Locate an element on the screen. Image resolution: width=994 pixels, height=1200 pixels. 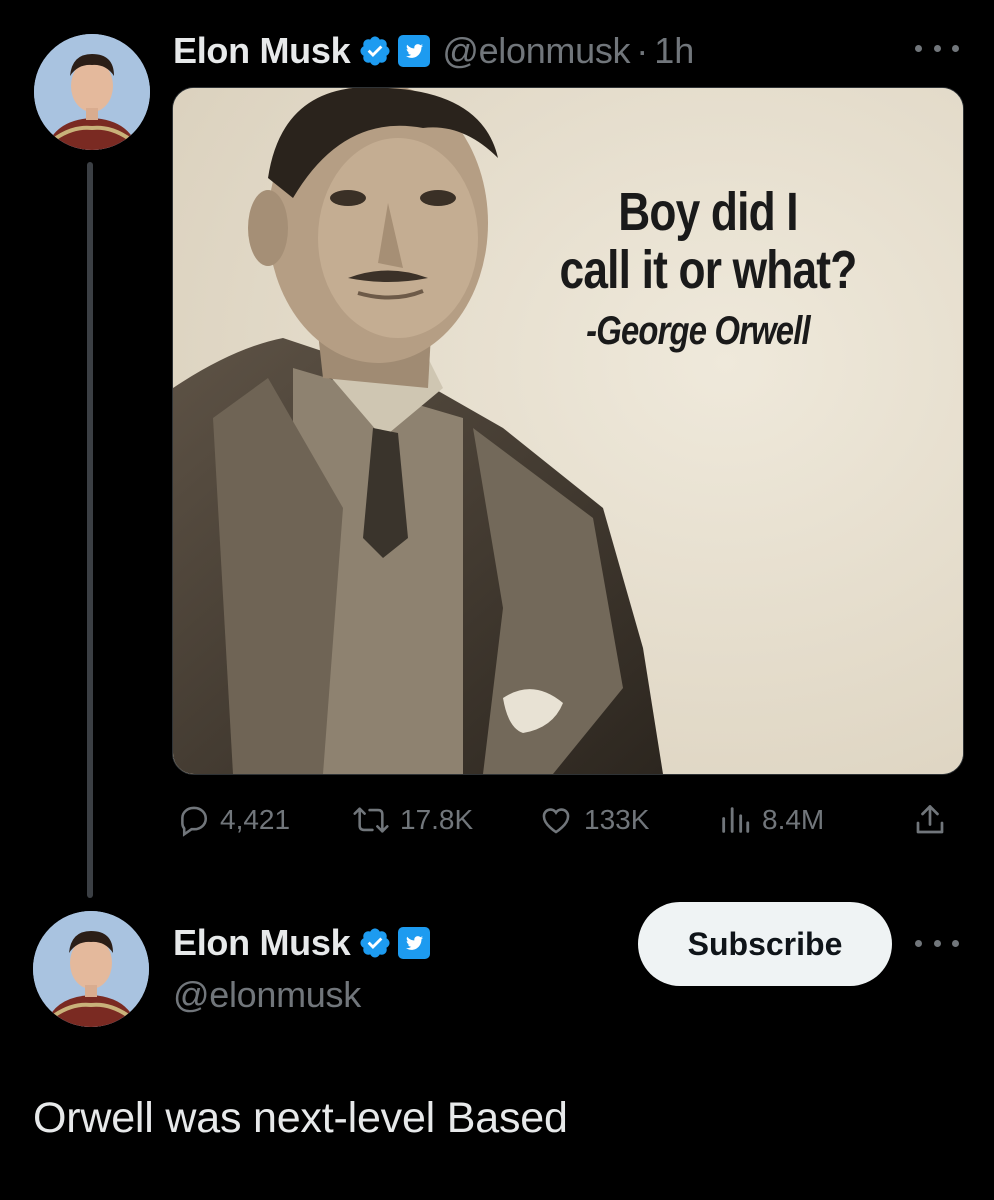
views-button: 8.4M is located at coordinates (771, 820).